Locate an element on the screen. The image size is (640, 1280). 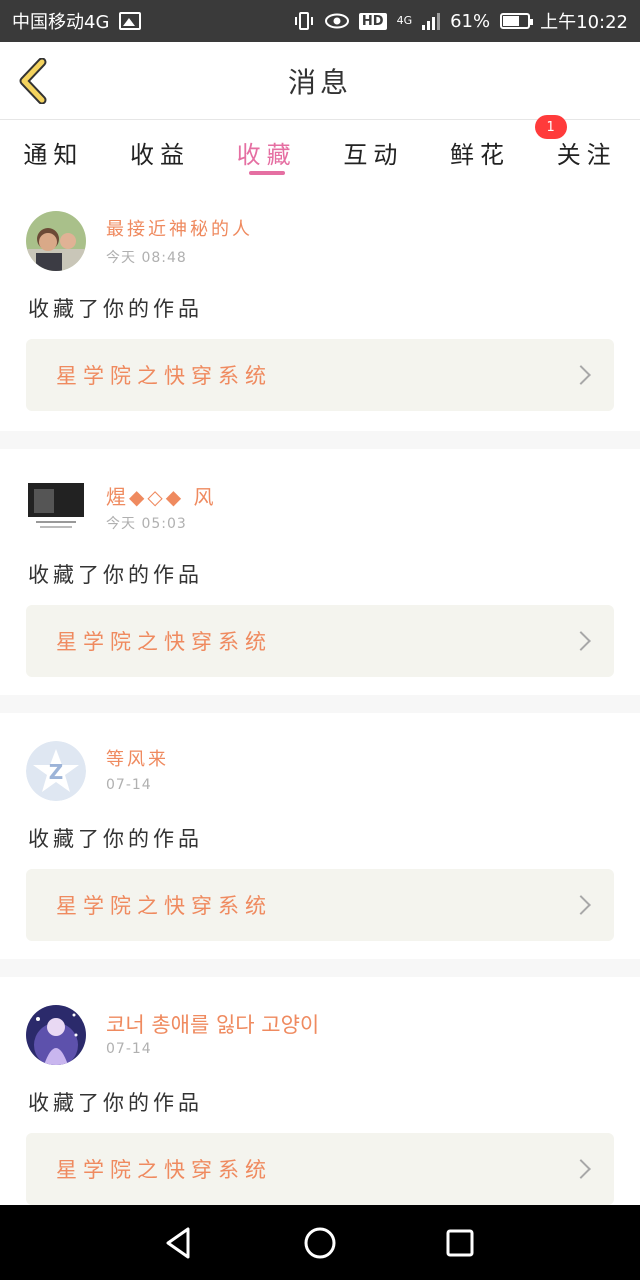
tab-label: 互动 is located at coordinates (373, 154).